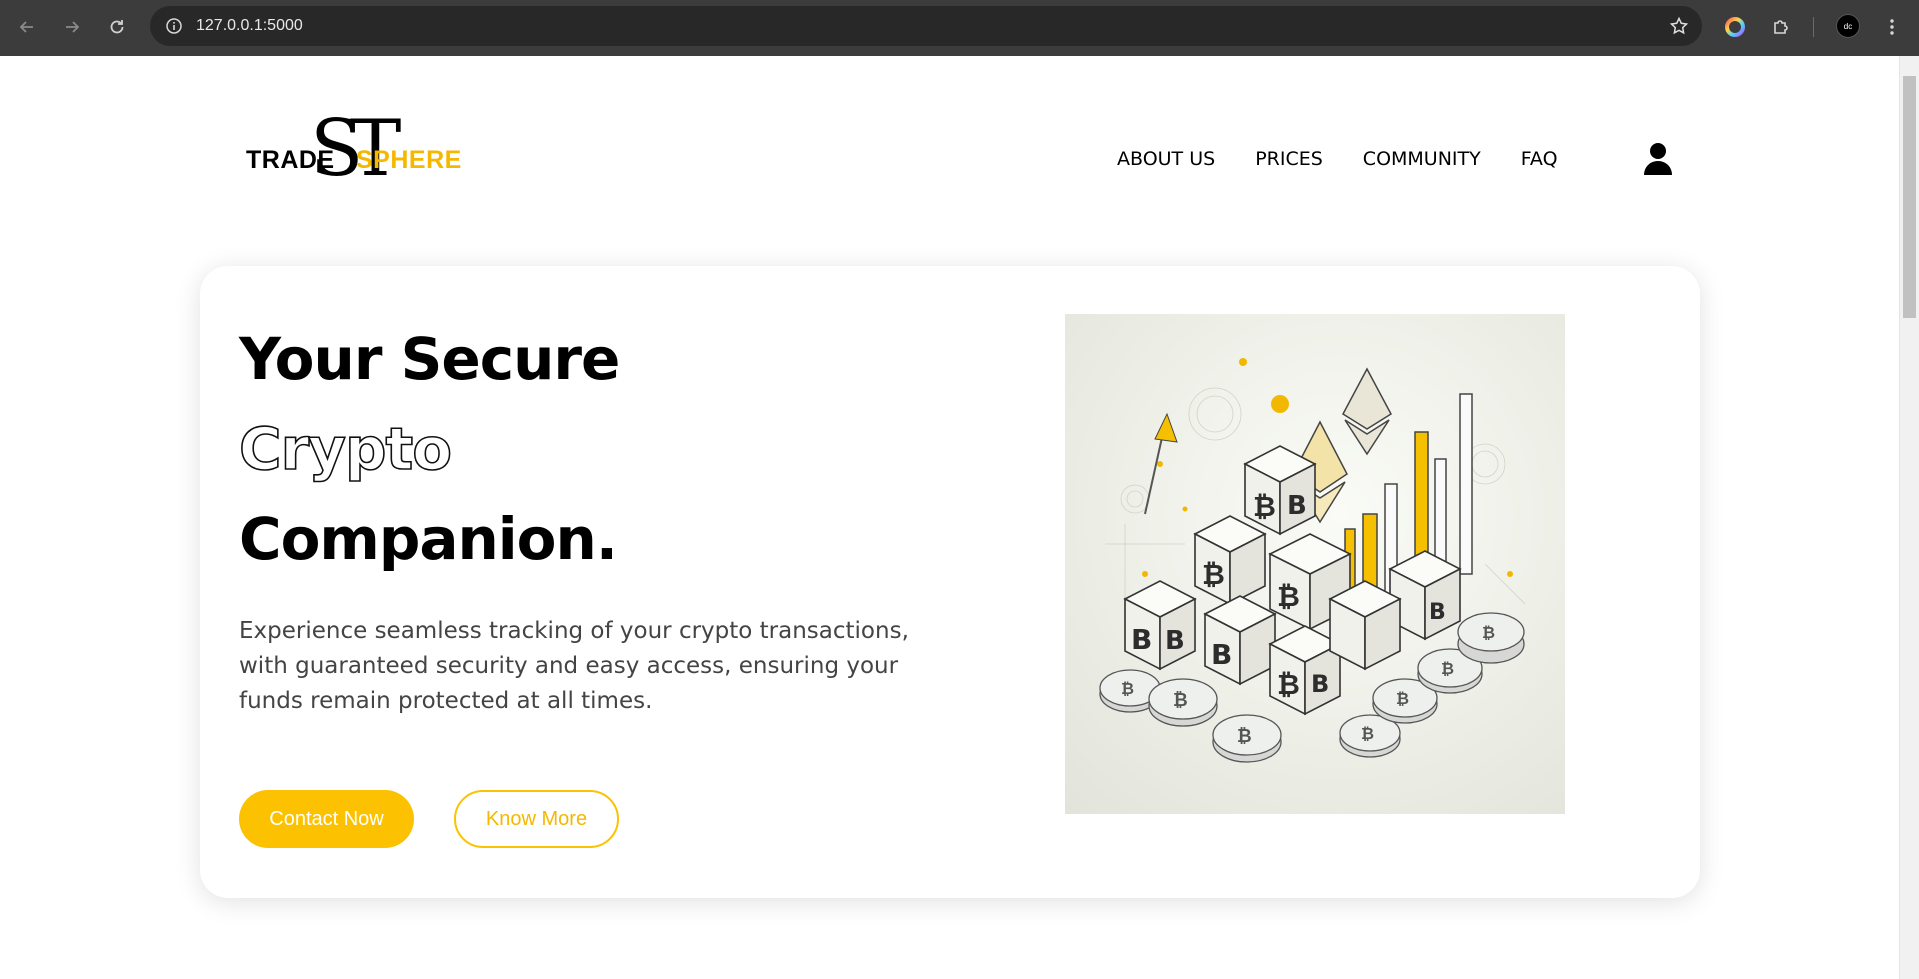 The height and width of the screenshot is (979, 1919). Describe the element at coordinates (1909, 197) in the screenshot. I see `scrollbar-thumb` at that location.